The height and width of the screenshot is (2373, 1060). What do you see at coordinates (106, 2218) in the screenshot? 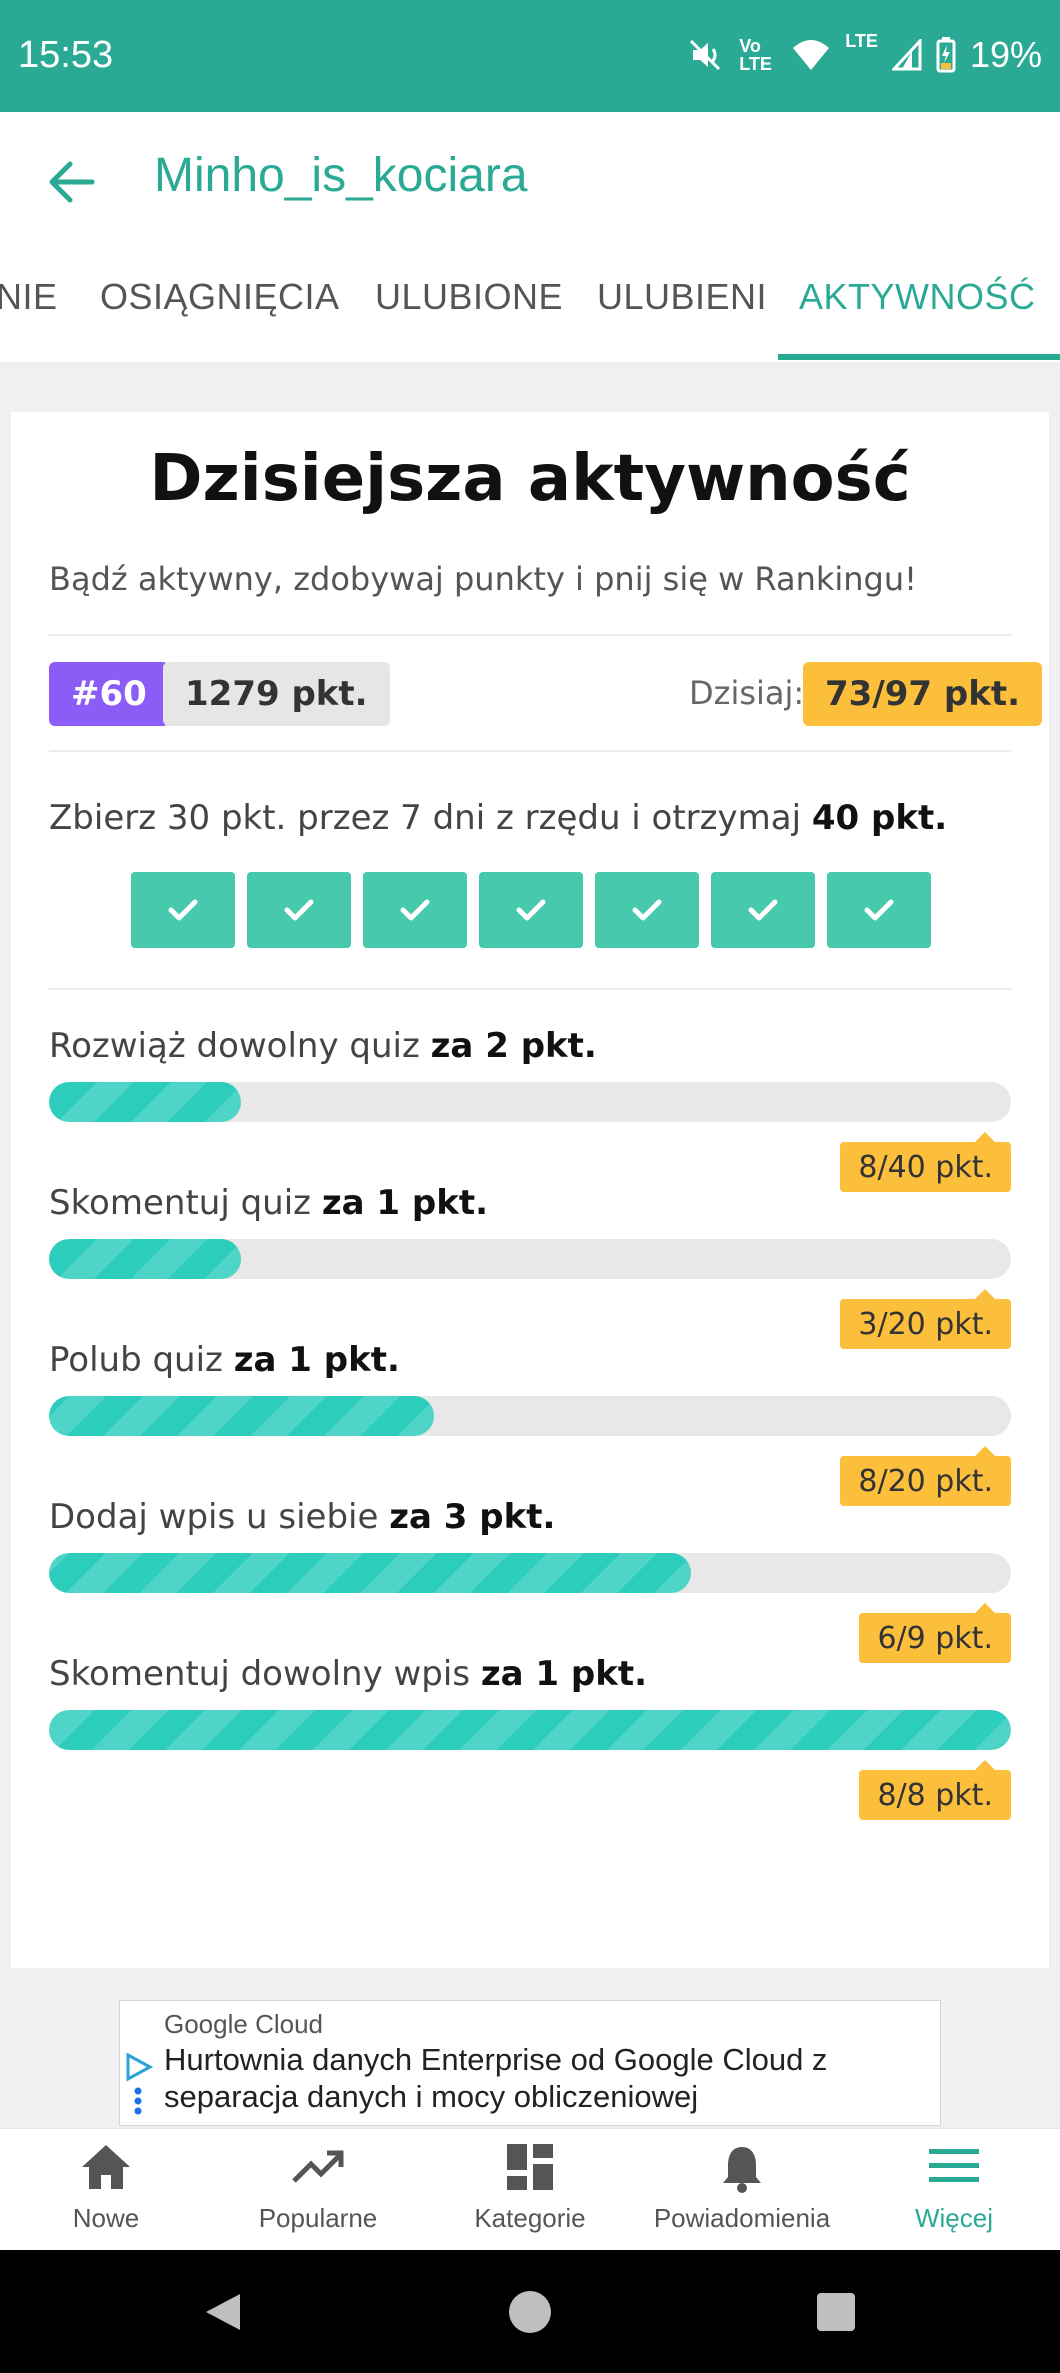
I see `nav-label: Nowe` at bounding box center [106, 2218].